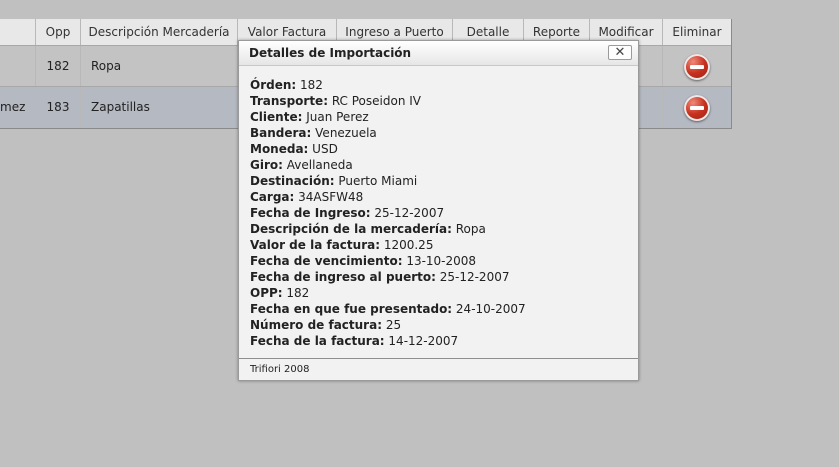 The image size is (839, 467). I want to click on detail-label: Destinación:, so click(292, 181).